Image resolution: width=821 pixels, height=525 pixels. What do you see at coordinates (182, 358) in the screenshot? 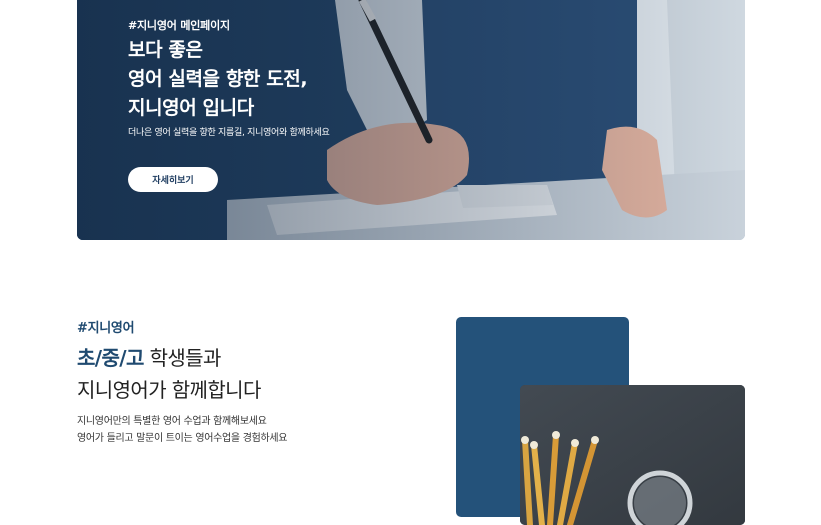
I see `intro-title-rest: 학생들과` at bounding box center [182, 358].